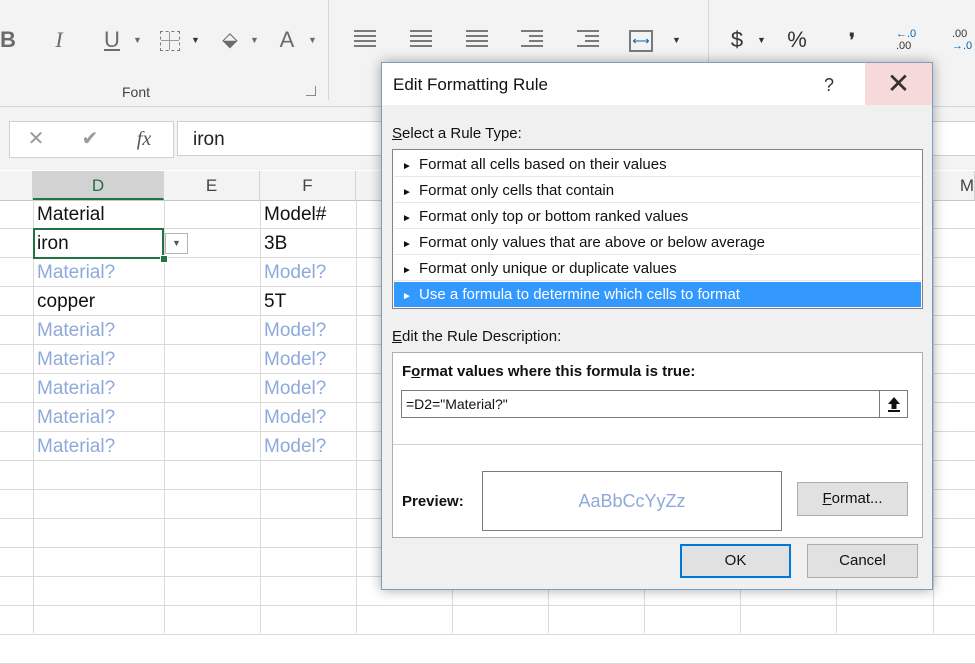 This screenshot has width=975, height=664. What do you see at coordinates (477, 41) in the screenshot?
I see `align-bottom-icon` at bounding box center [477, 41].